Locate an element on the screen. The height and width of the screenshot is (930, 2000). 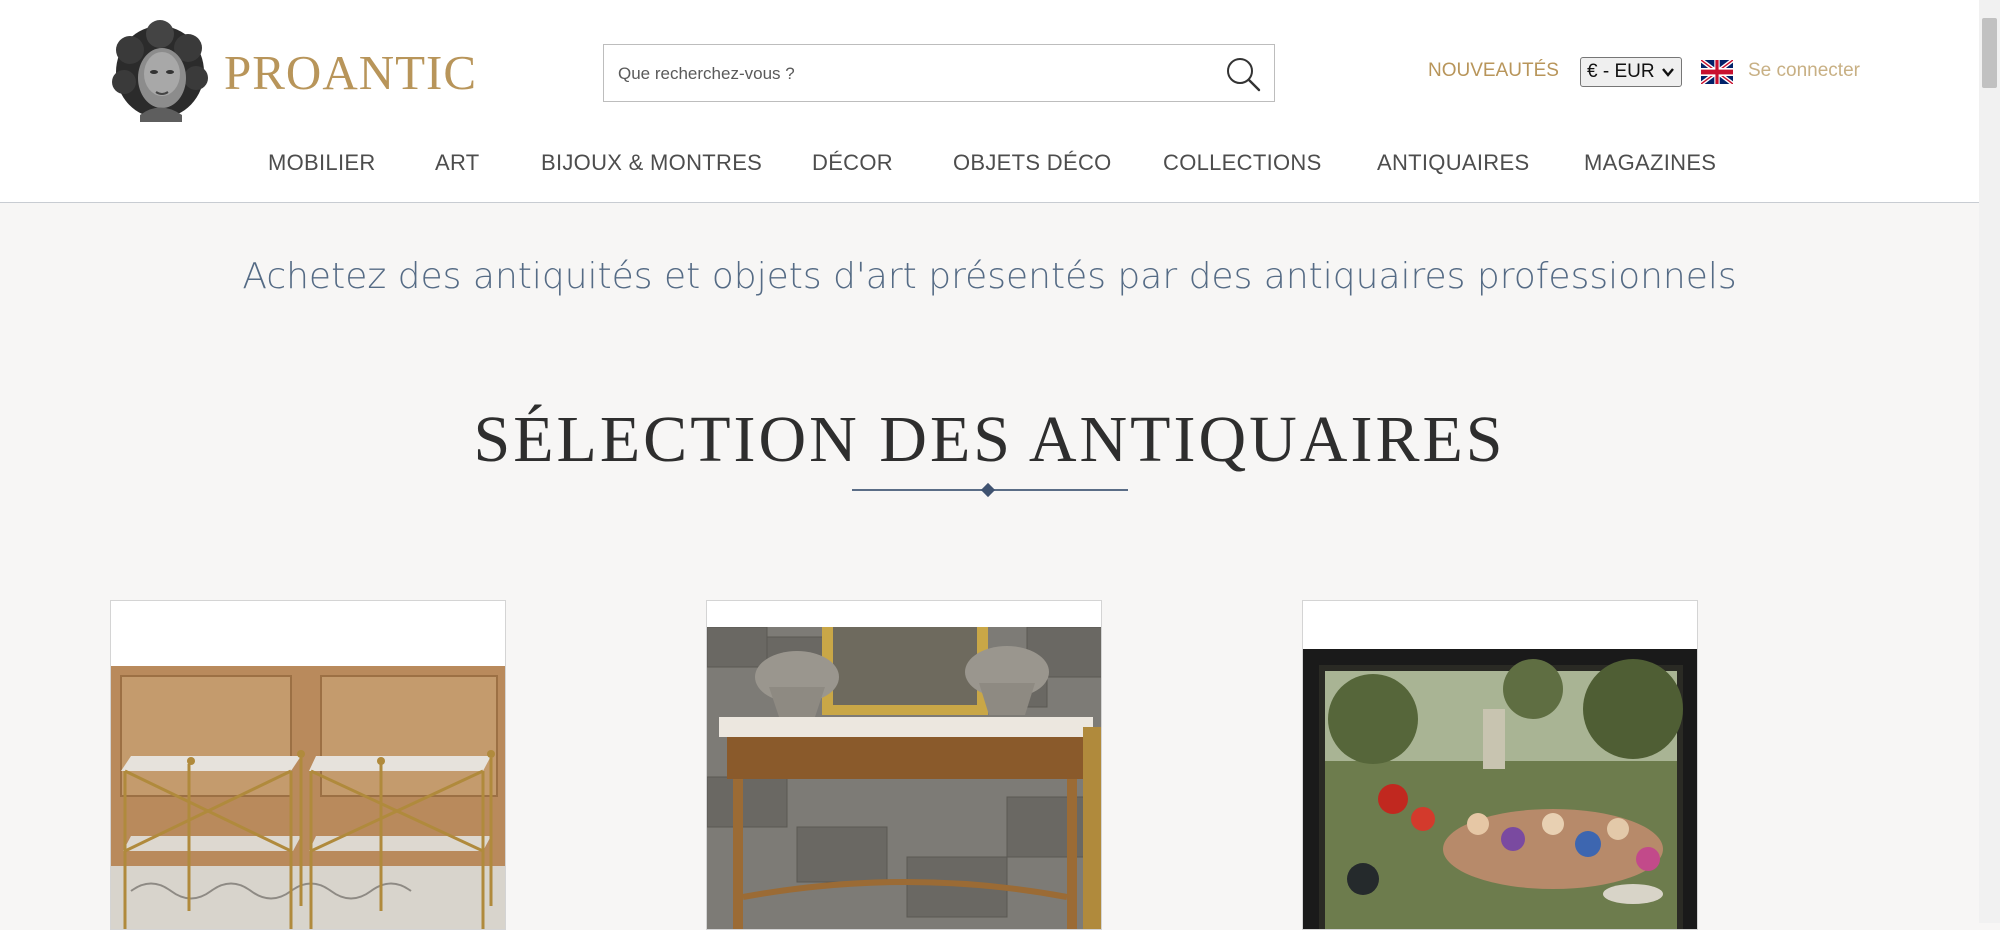
search-bar is located at coordinates (939, 73).